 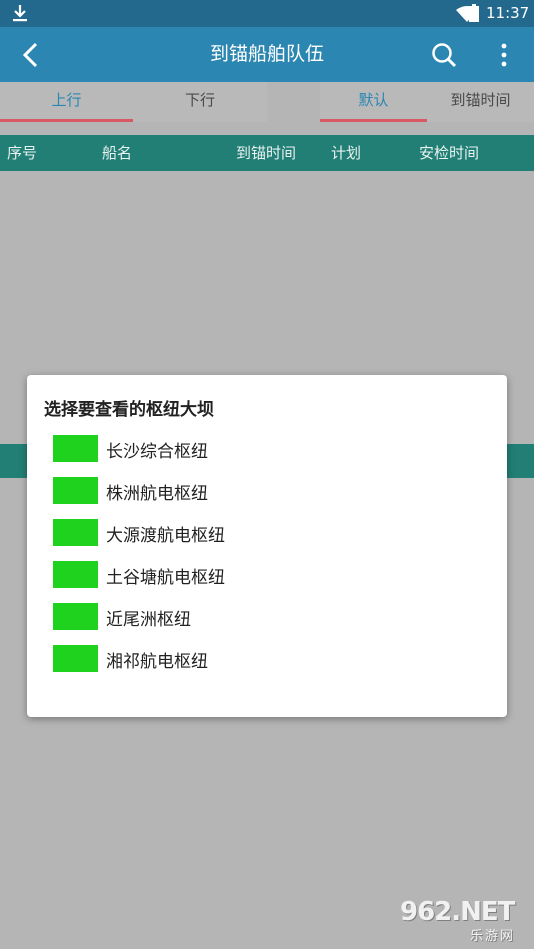 What do you see at coordinates (20, 13) in the screenshot?
I see `download-icon` at bounding box center [20, 13].